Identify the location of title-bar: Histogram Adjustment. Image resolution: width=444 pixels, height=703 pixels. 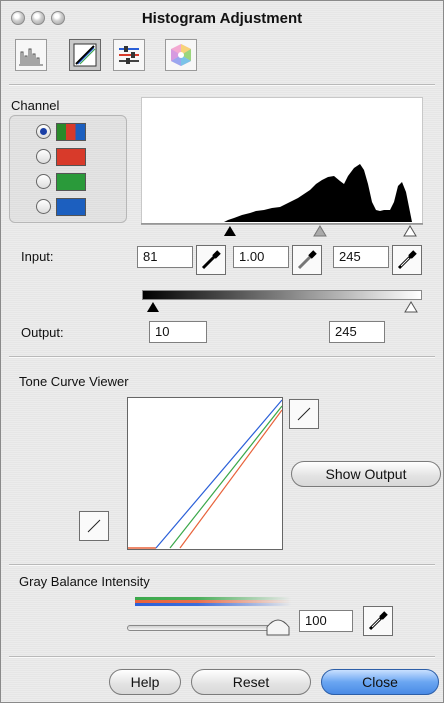
(222, 18).